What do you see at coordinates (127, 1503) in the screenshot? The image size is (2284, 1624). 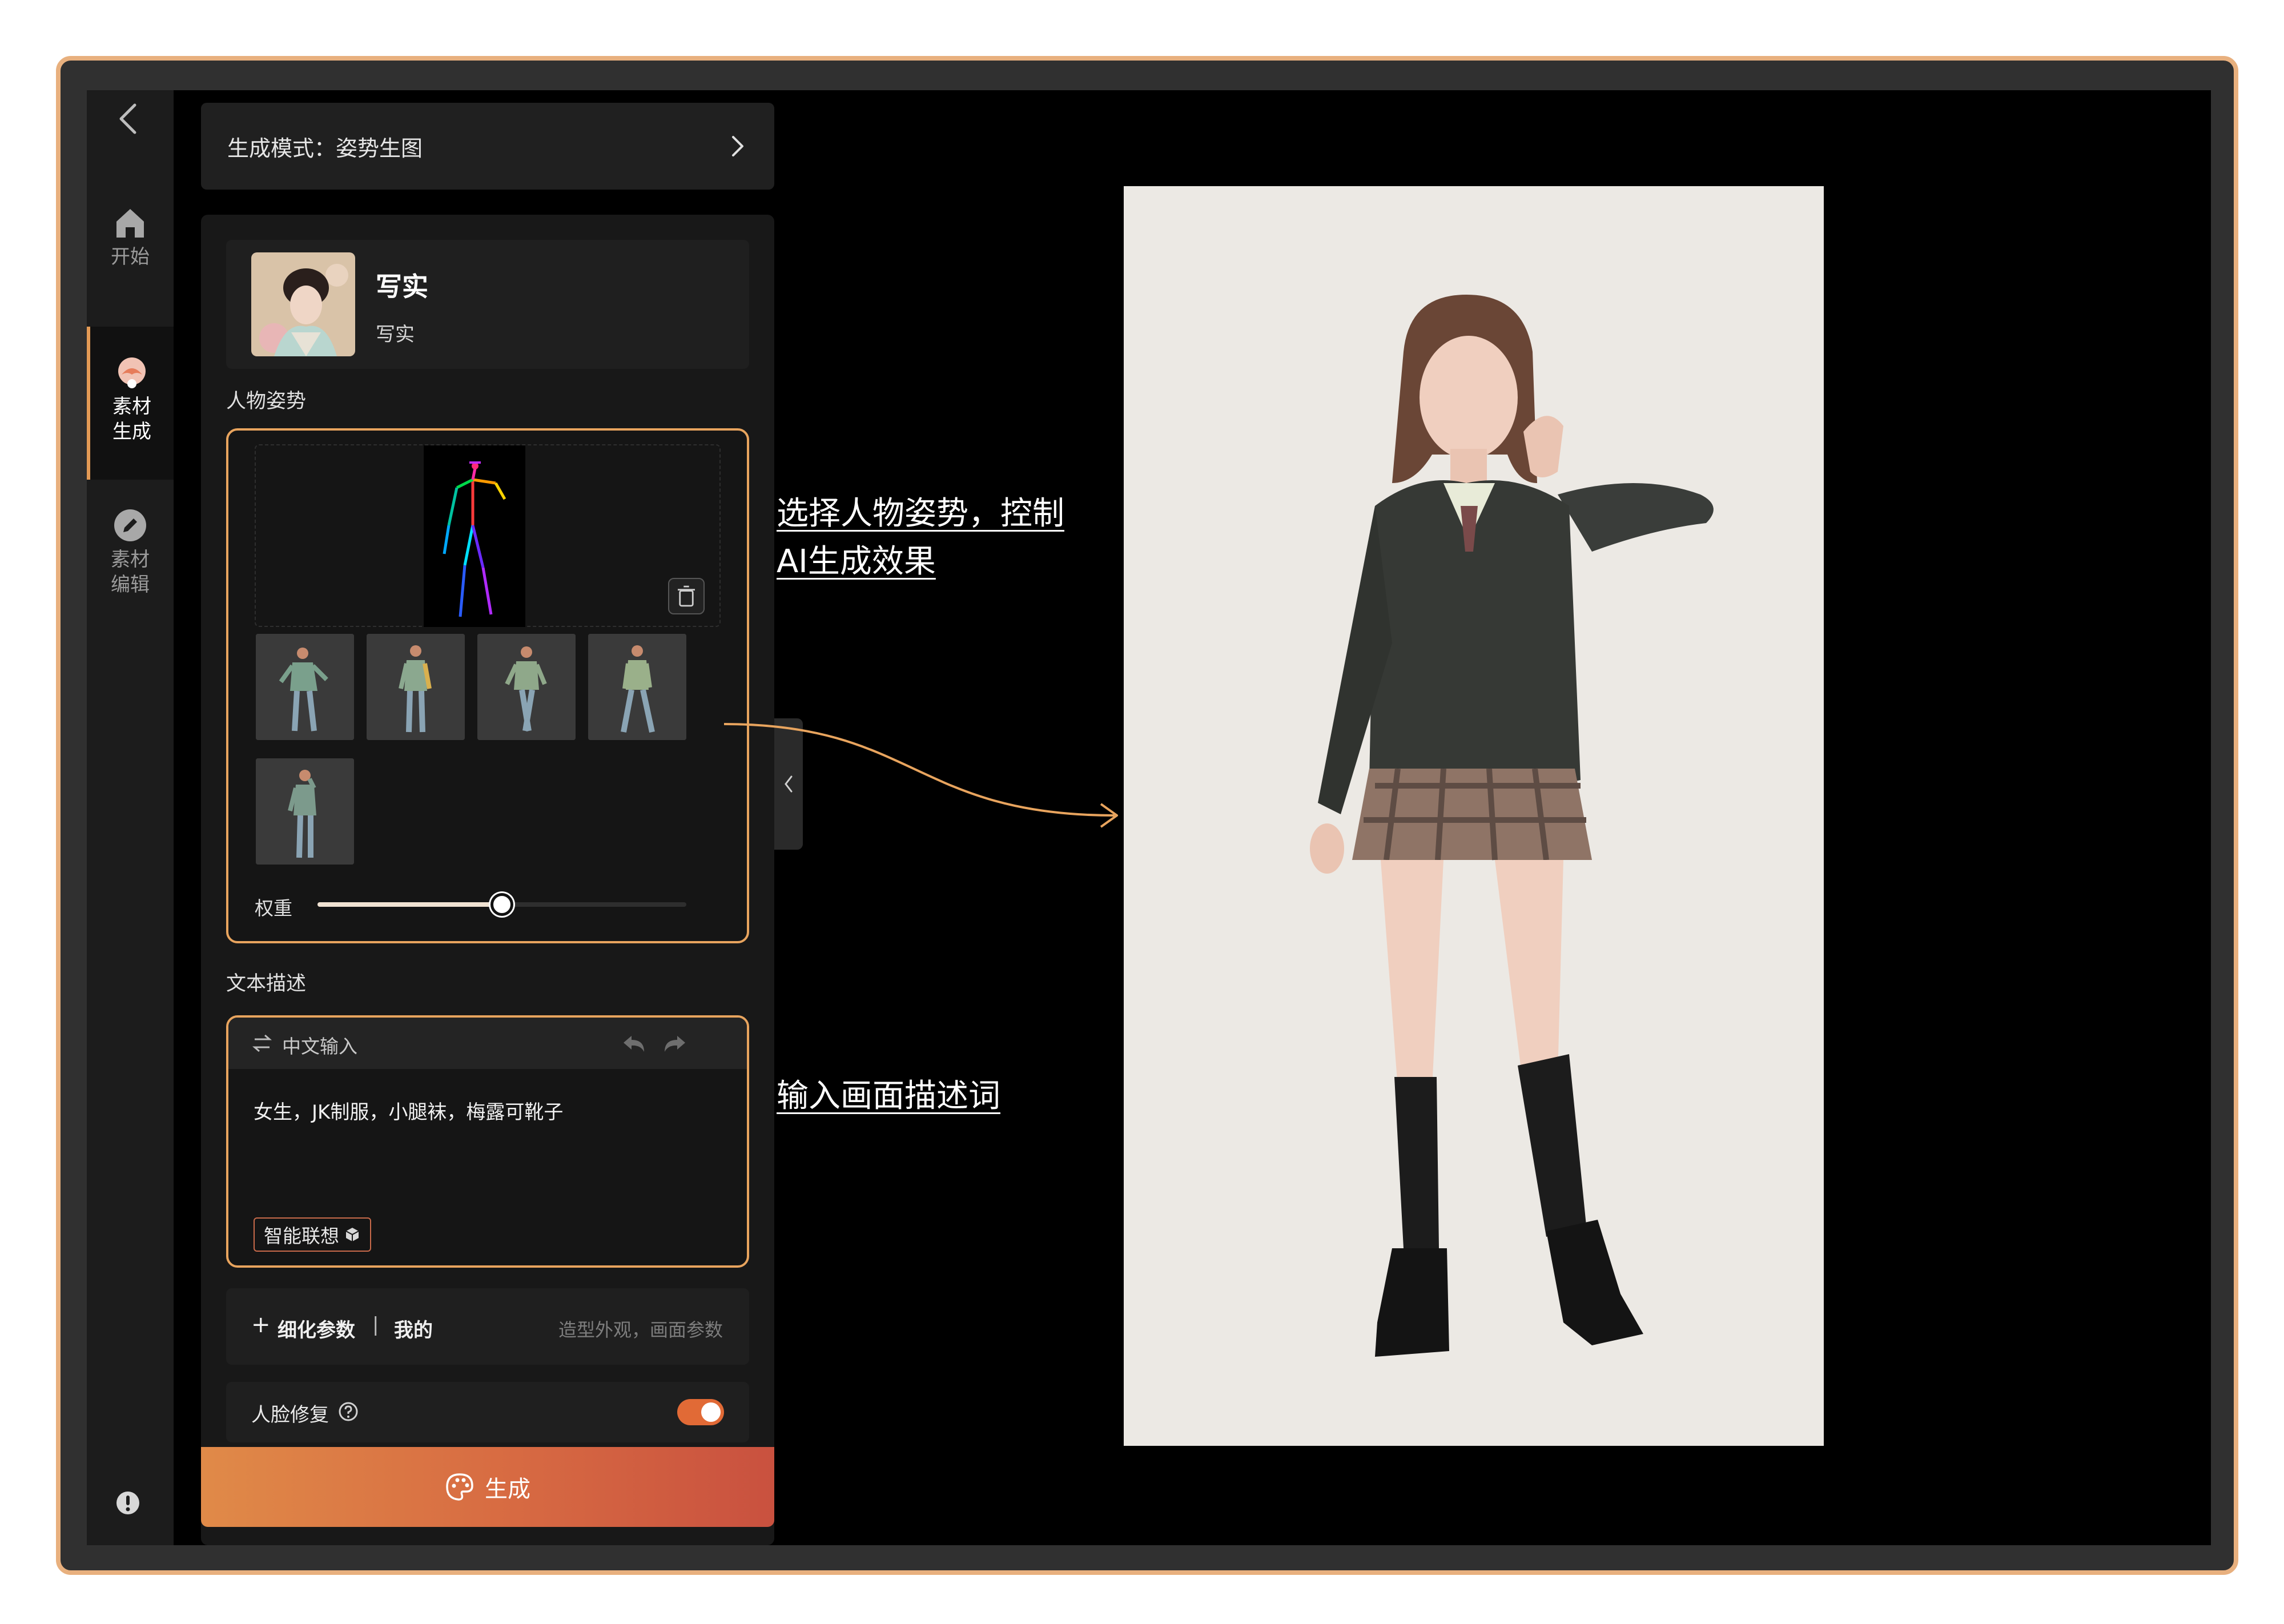 I see `info-icon` at bounding box center [127, 1503].